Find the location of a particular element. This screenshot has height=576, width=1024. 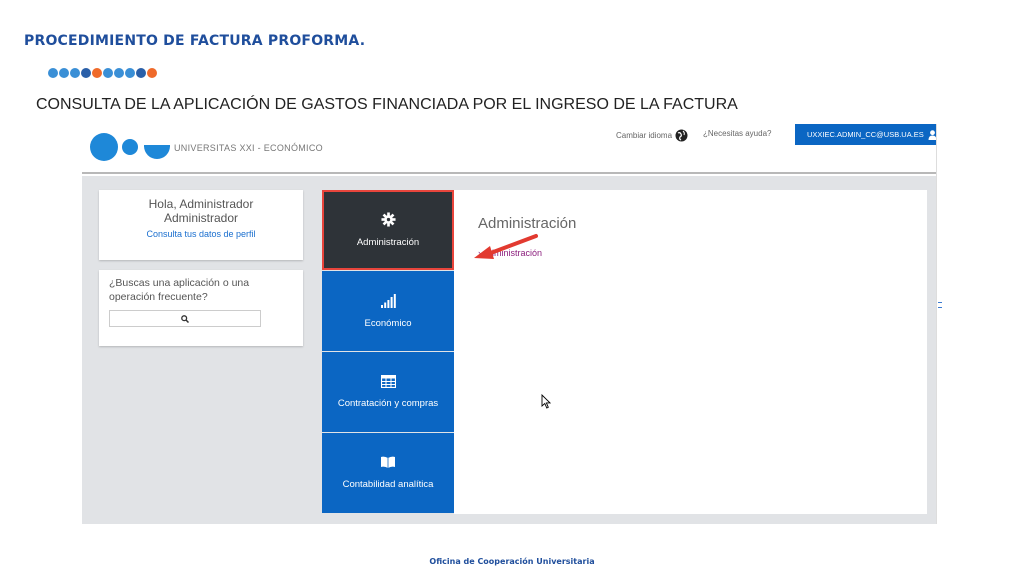

greeting-line2: Administrador is located at coordinates (201, 218).